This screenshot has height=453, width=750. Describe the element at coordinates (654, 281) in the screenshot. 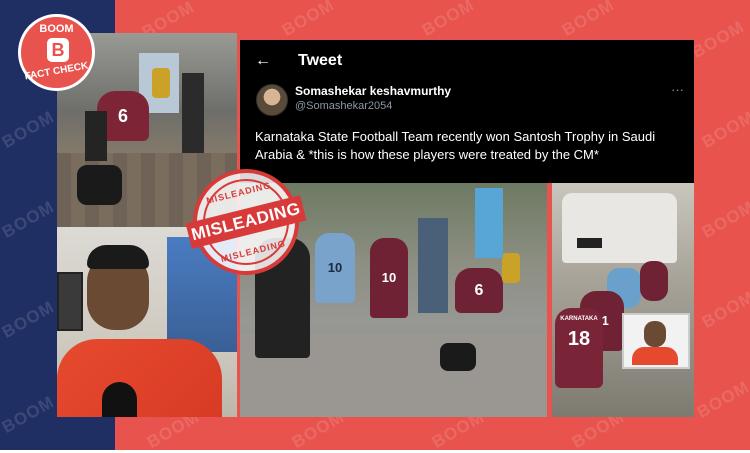

I see `sitting-player` at that location.